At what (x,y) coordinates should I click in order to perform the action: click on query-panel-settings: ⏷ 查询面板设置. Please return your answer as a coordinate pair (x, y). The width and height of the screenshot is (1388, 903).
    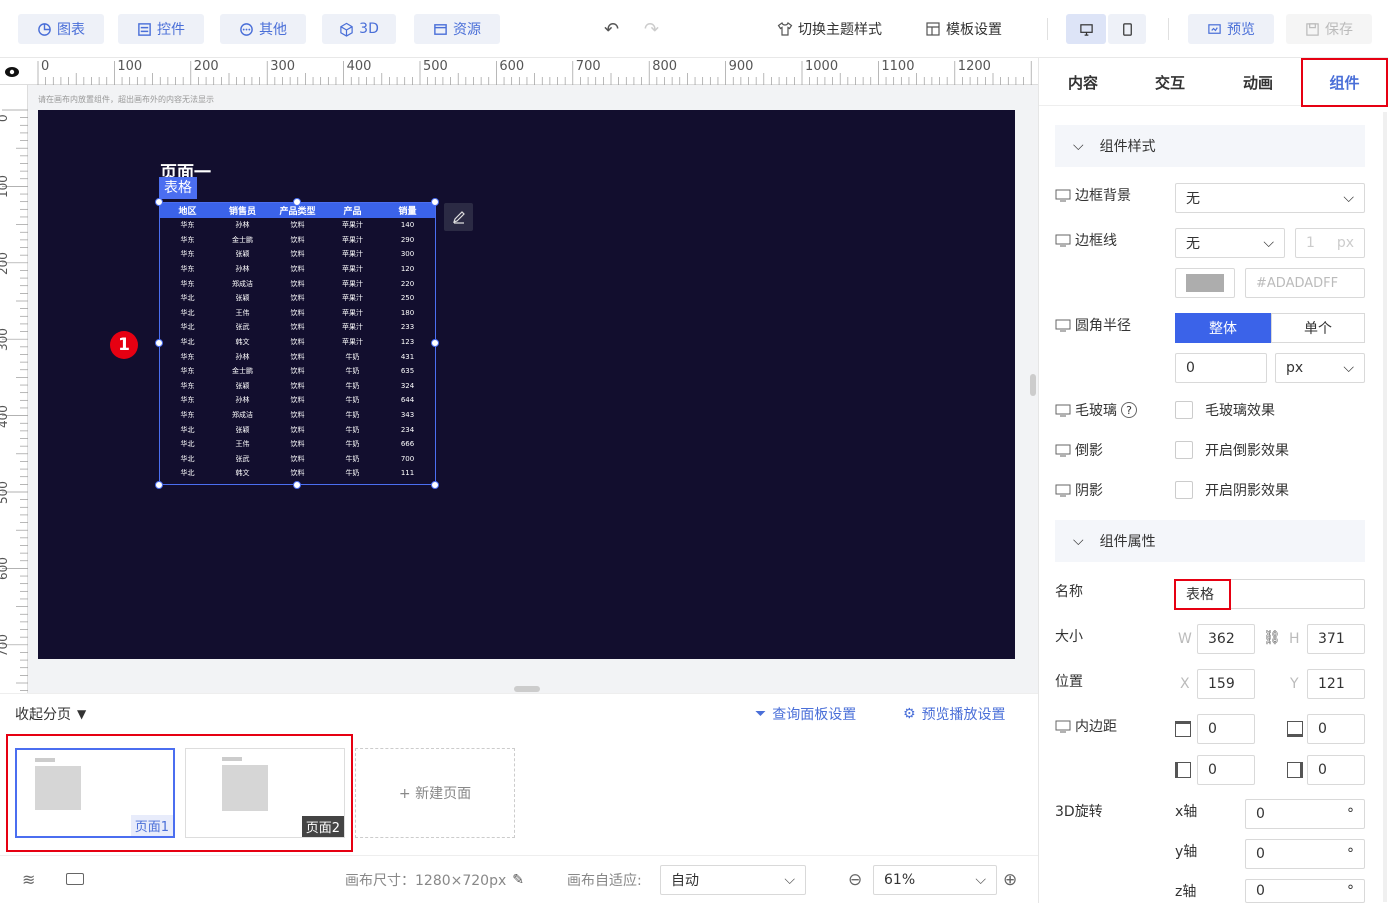
    Looking at the image, I should click on (805, 714).